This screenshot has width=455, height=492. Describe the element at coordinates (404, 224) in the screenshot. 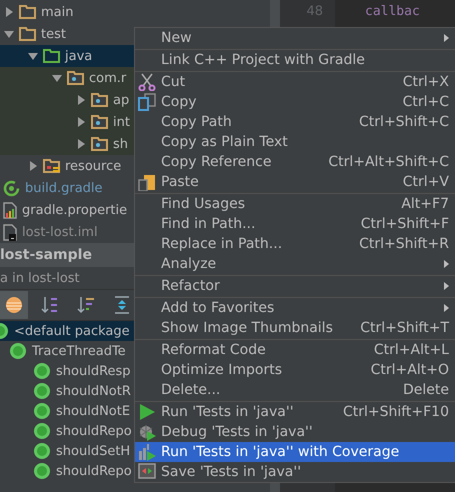

I see `menu-shortcut: Ctrl+Shift+F` at that location.